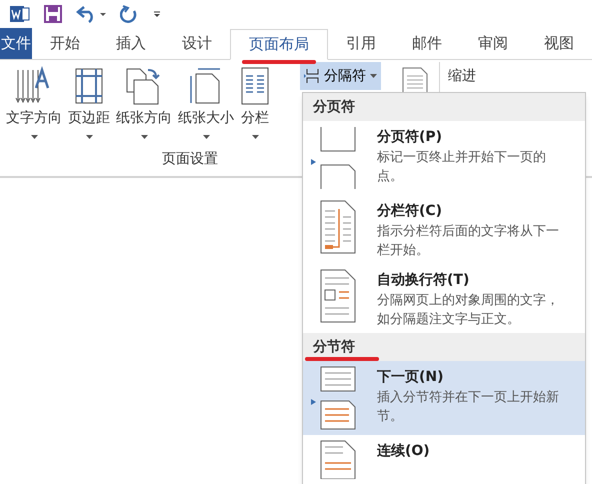  I want to click on menu-item: 连续(O), so click(444, 459).